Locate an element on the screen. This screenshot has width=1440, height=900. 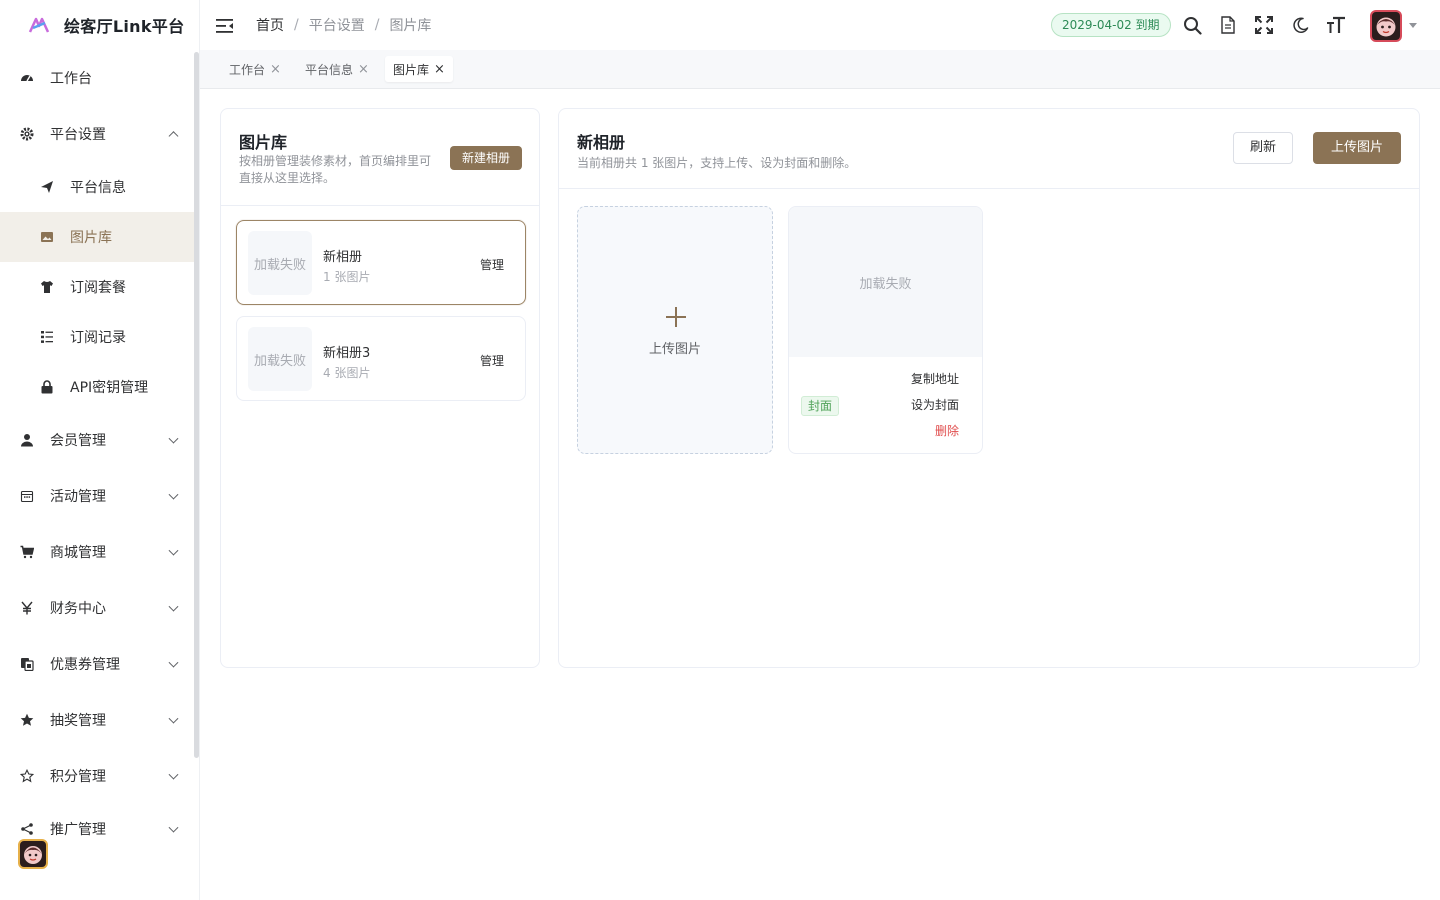
sidebar-item-image-library: 图片库 is located at coordinates (99, 237).